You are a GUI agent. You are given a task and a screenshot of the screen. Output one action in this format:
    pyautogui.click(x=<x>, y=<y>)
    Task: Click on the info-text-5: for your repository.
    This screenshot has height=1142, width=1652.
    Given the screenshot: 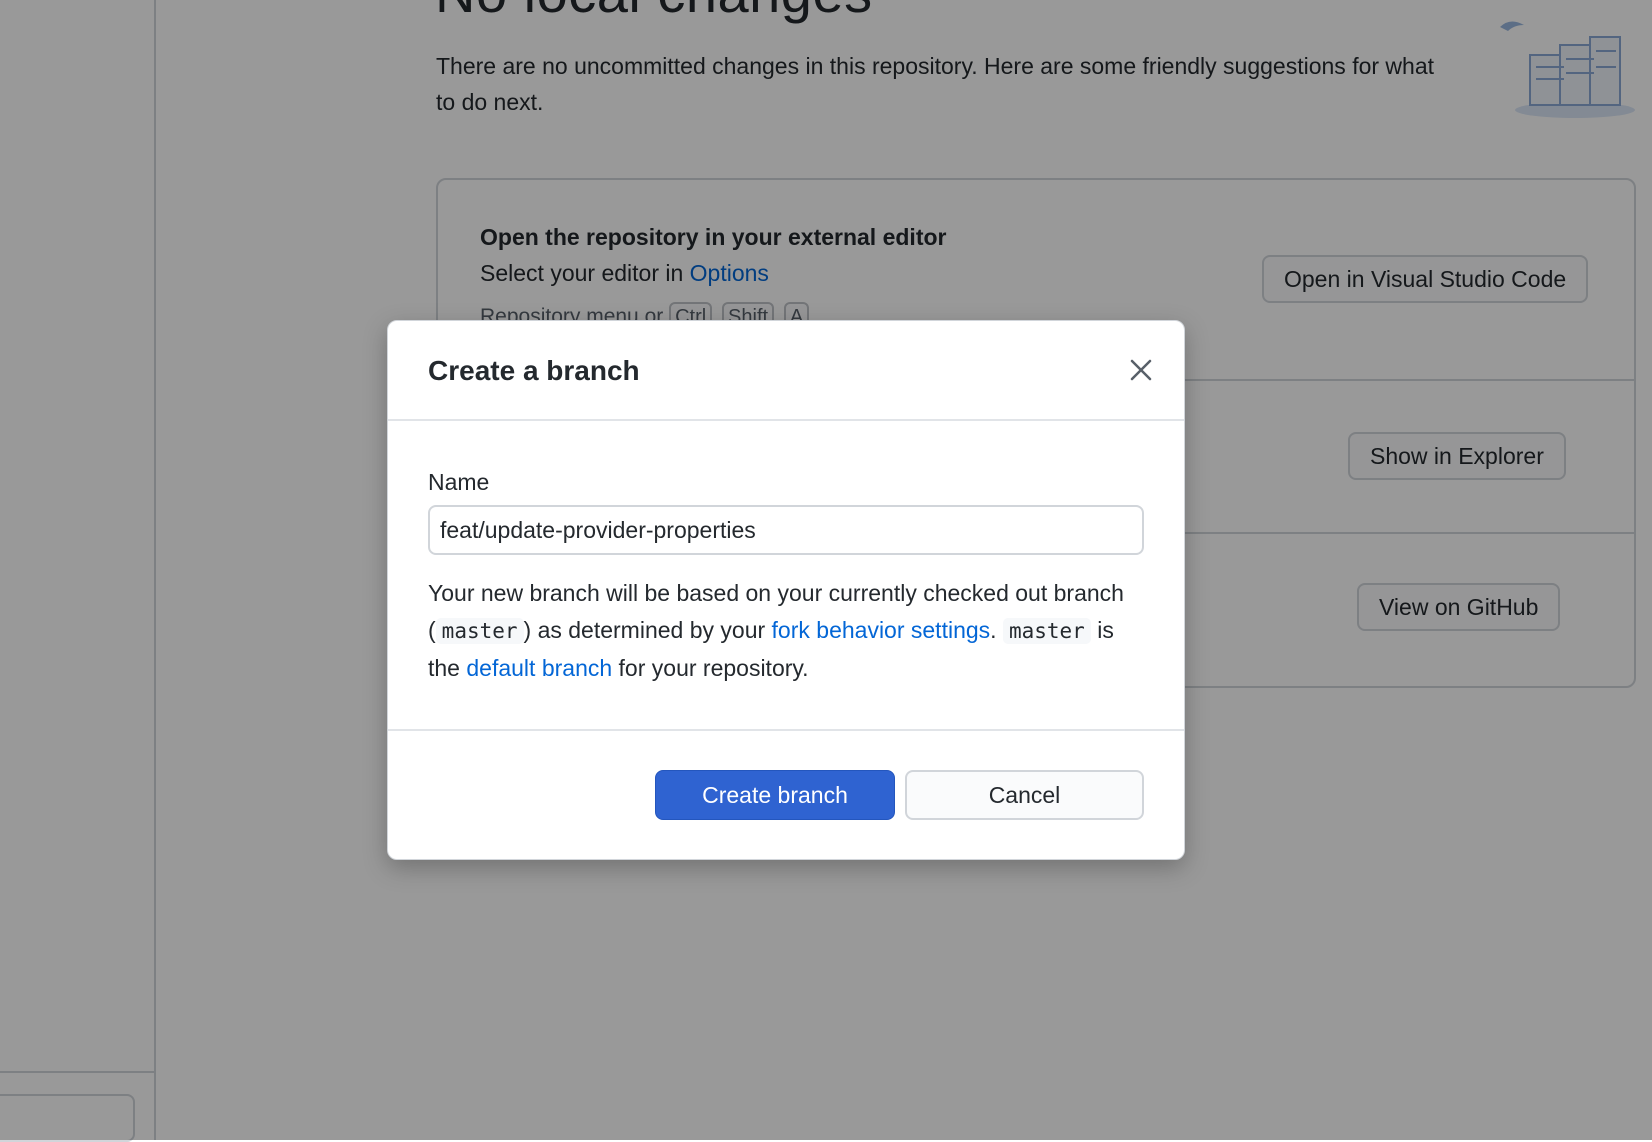 What is the action you would take?
    pyautogui.click(x=710, y=668)
    